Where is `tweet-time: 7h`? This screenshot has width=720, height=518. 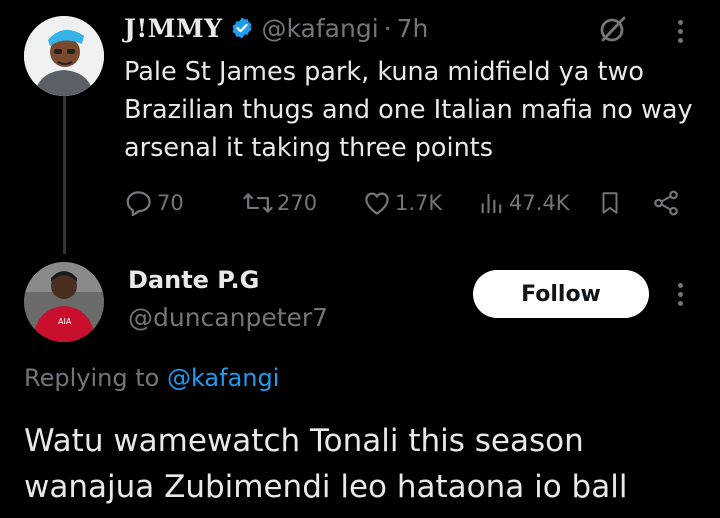
tweet-time: 7h is located at coordinates (413, 28).